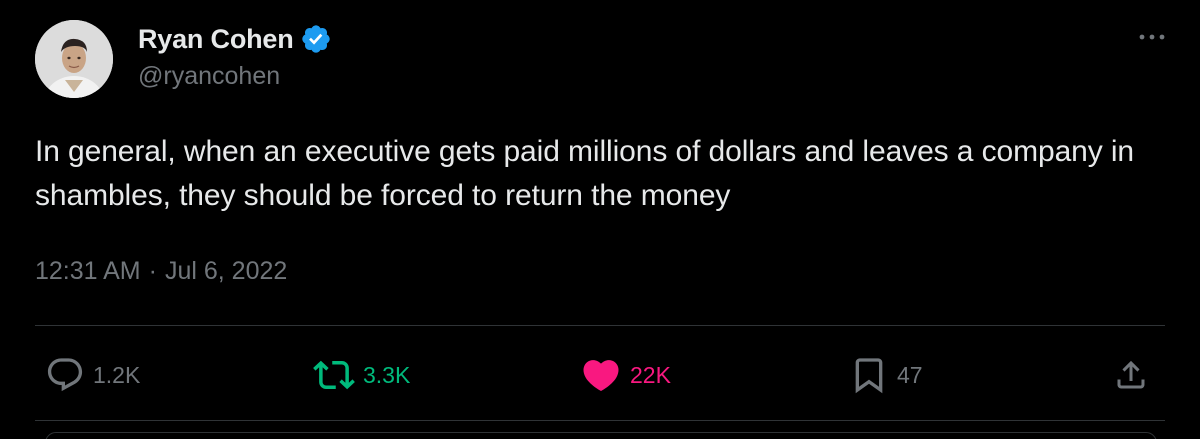 The image size is (1200, 439). I want to click on tweet-timestamp: 12:31 AM · Jul 6, 2022, so click(161, 271).